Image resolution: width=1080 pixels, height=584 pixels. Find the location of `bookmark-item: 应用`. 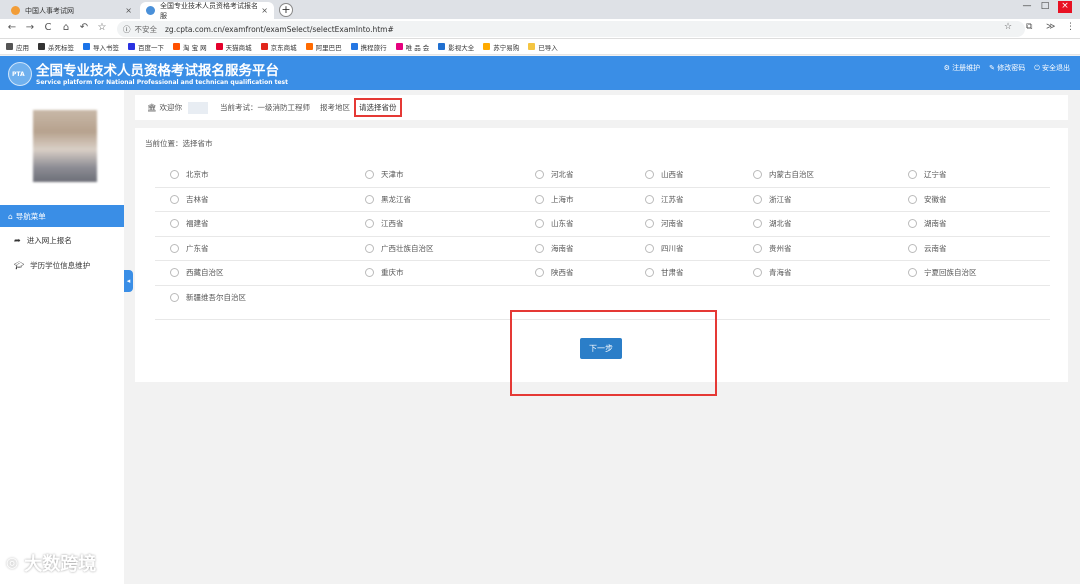

bookmark-item: 应用 is located at coordinates (17, 47).